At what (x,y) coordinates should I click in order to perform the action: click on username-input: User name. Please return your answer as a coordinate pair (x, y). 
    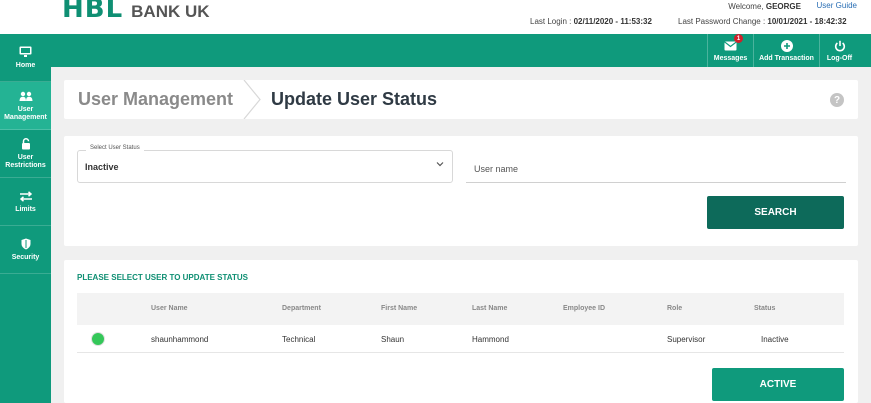
    Looking at the image, I should click on (656, 166).